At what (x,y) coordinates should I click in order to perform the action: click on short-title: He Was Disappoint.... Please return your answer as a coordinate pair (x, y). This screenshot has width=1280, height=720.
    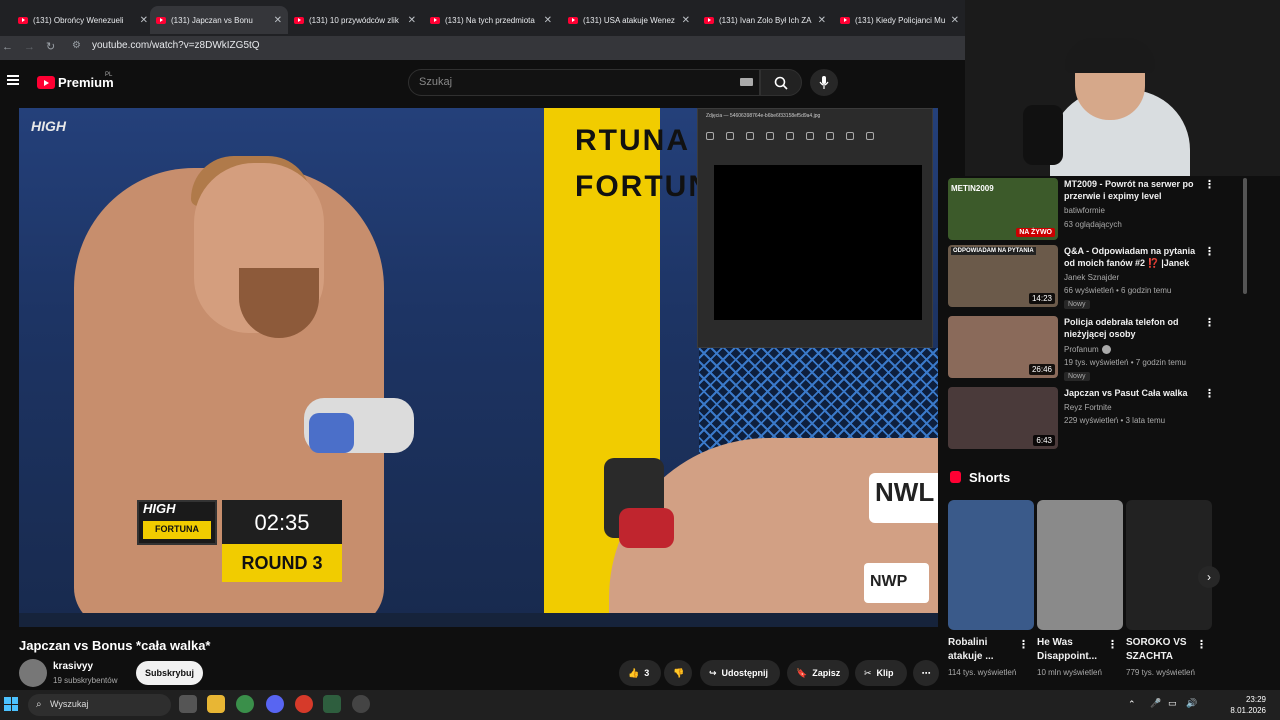
    Looking at the image, I should click on (1073, 650).